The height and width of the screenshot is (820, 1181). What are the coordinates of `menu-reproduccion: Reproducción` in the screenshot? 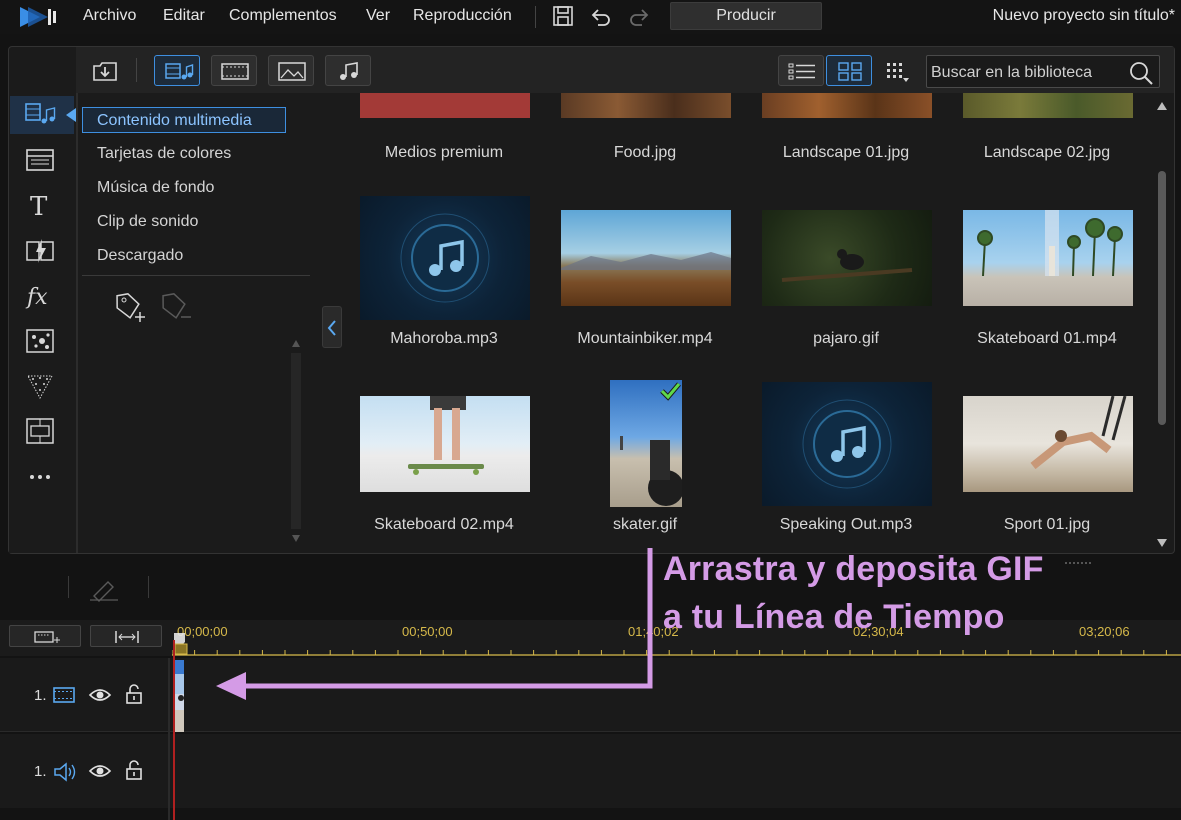 It's located at (462, 16).